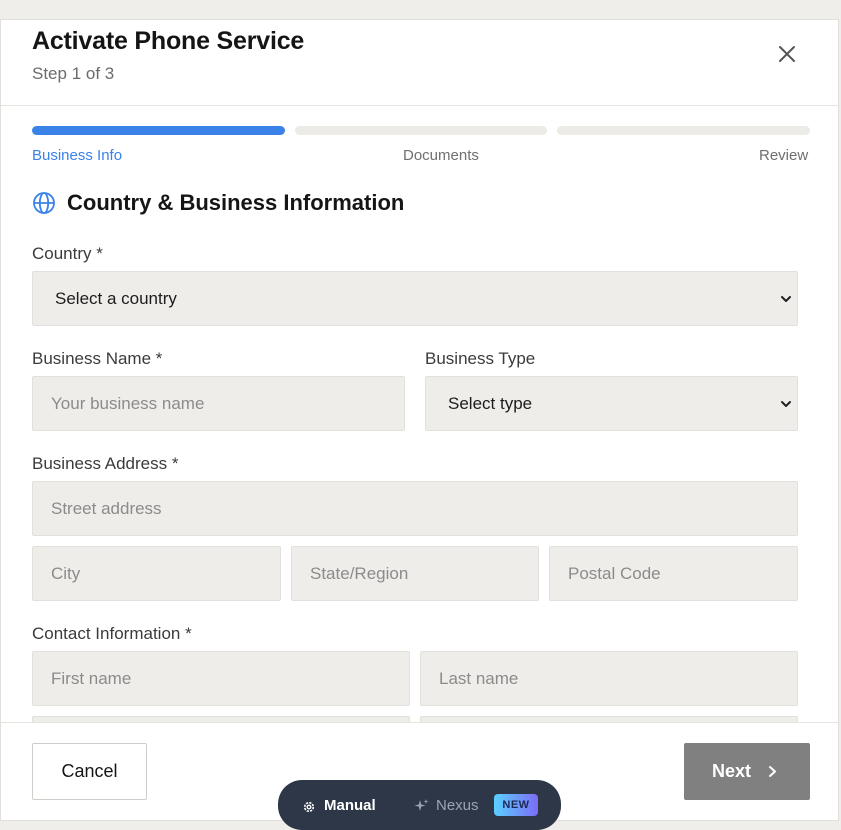 This screenshot has width=841, height=830. What do you see at coordinates (221, 678) in the screenshot?
I see `first-name-input: First name` at bounding box center [221, 678].